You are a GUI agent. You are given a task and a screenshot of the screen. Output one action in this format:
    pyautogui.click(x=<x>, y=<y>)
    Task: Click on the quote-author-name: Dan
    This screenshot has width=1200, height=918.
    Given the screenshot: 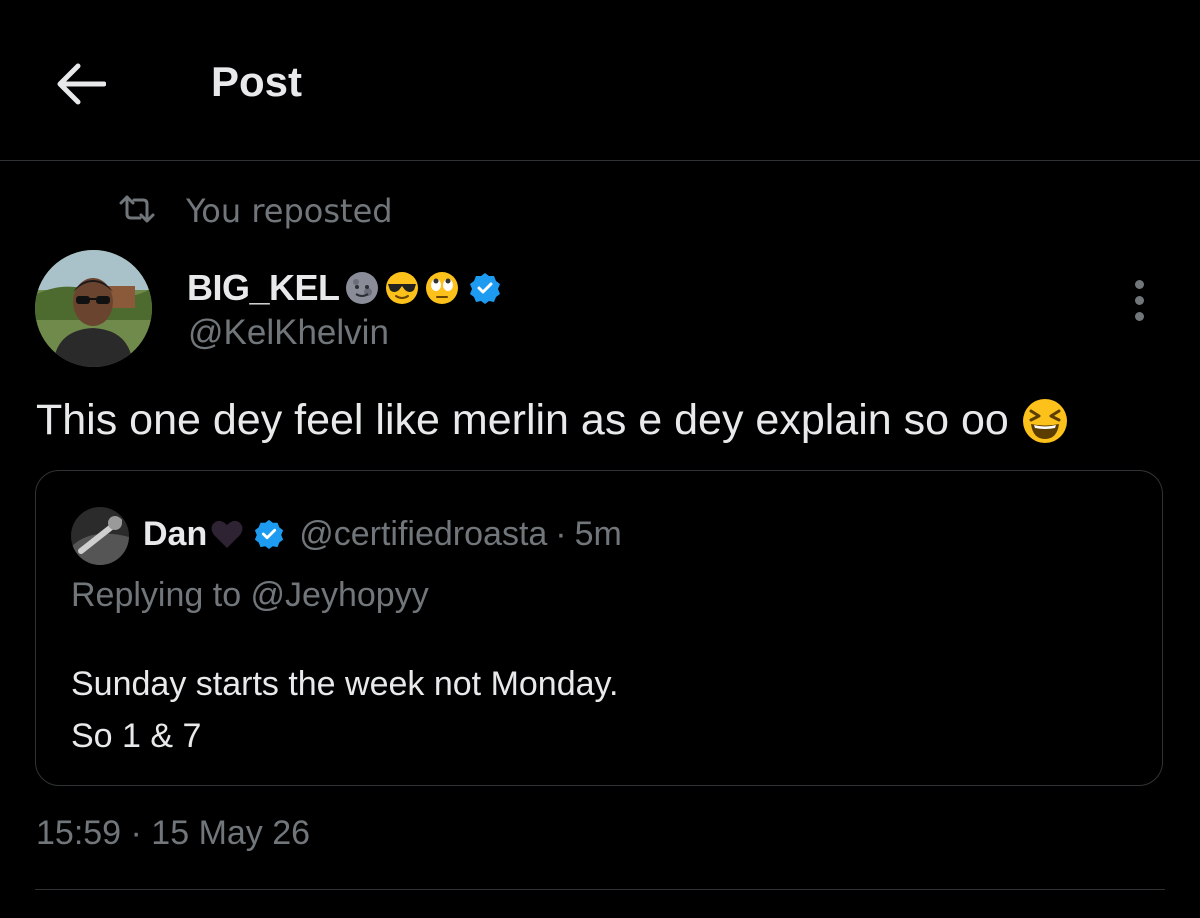 What is the action you would take?
    pyautogui.click(x=175, y=533)
    